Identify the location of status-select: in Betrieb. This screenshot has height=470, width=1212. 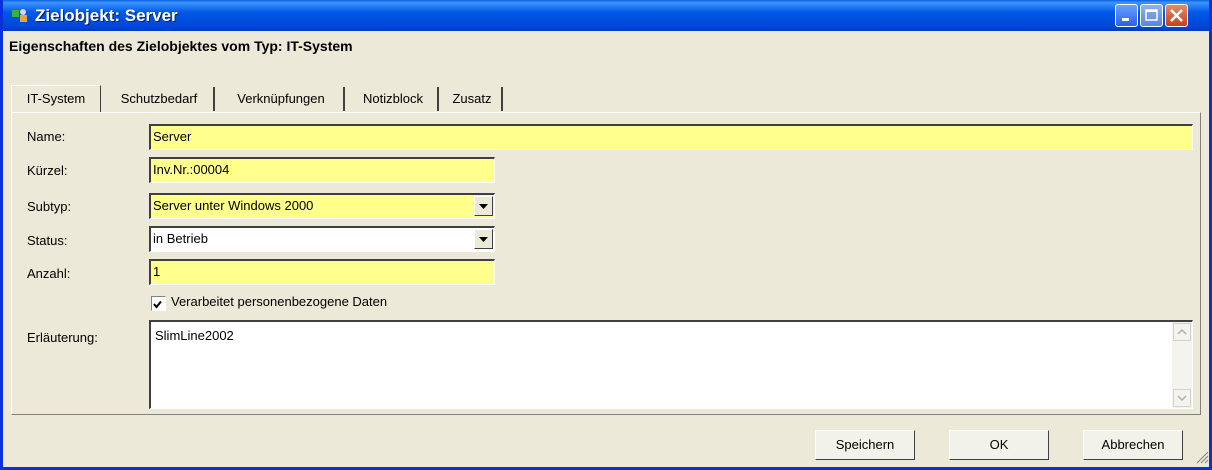
(322, 239).